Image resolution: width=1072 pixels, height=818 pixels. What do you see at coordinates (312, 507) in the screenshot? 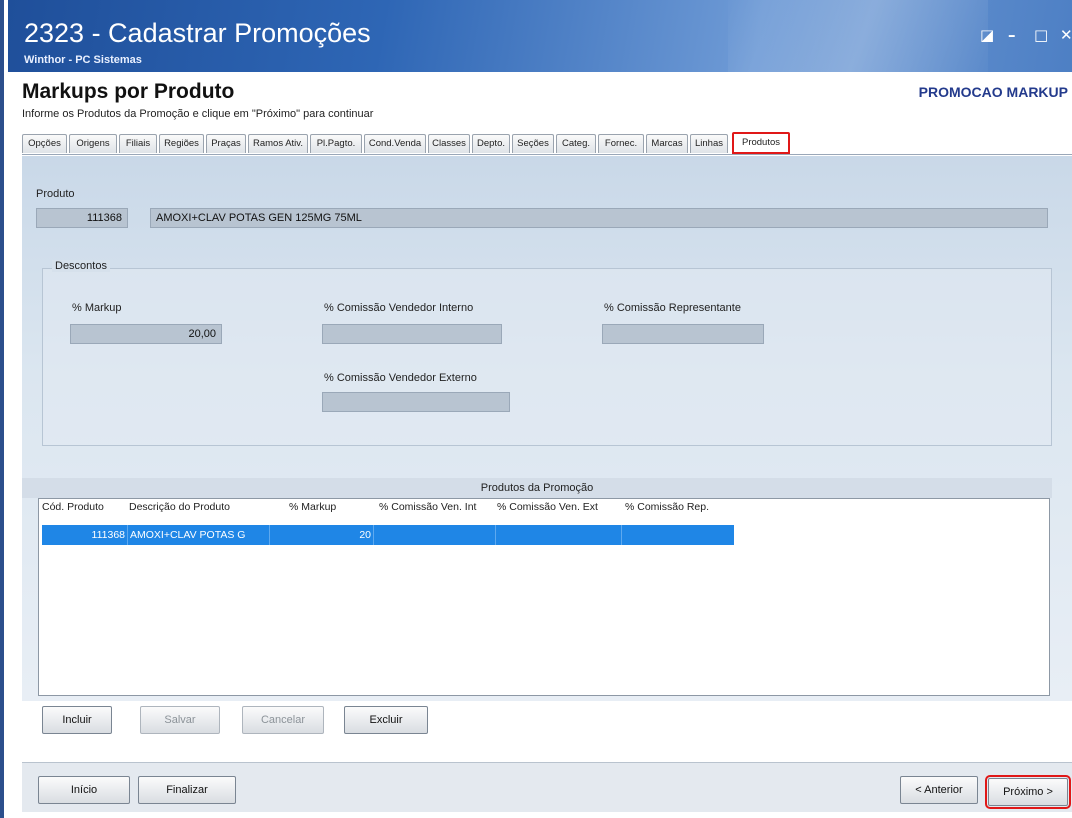
I see `col-markup: % Markup` at bounding box center [312, 507].